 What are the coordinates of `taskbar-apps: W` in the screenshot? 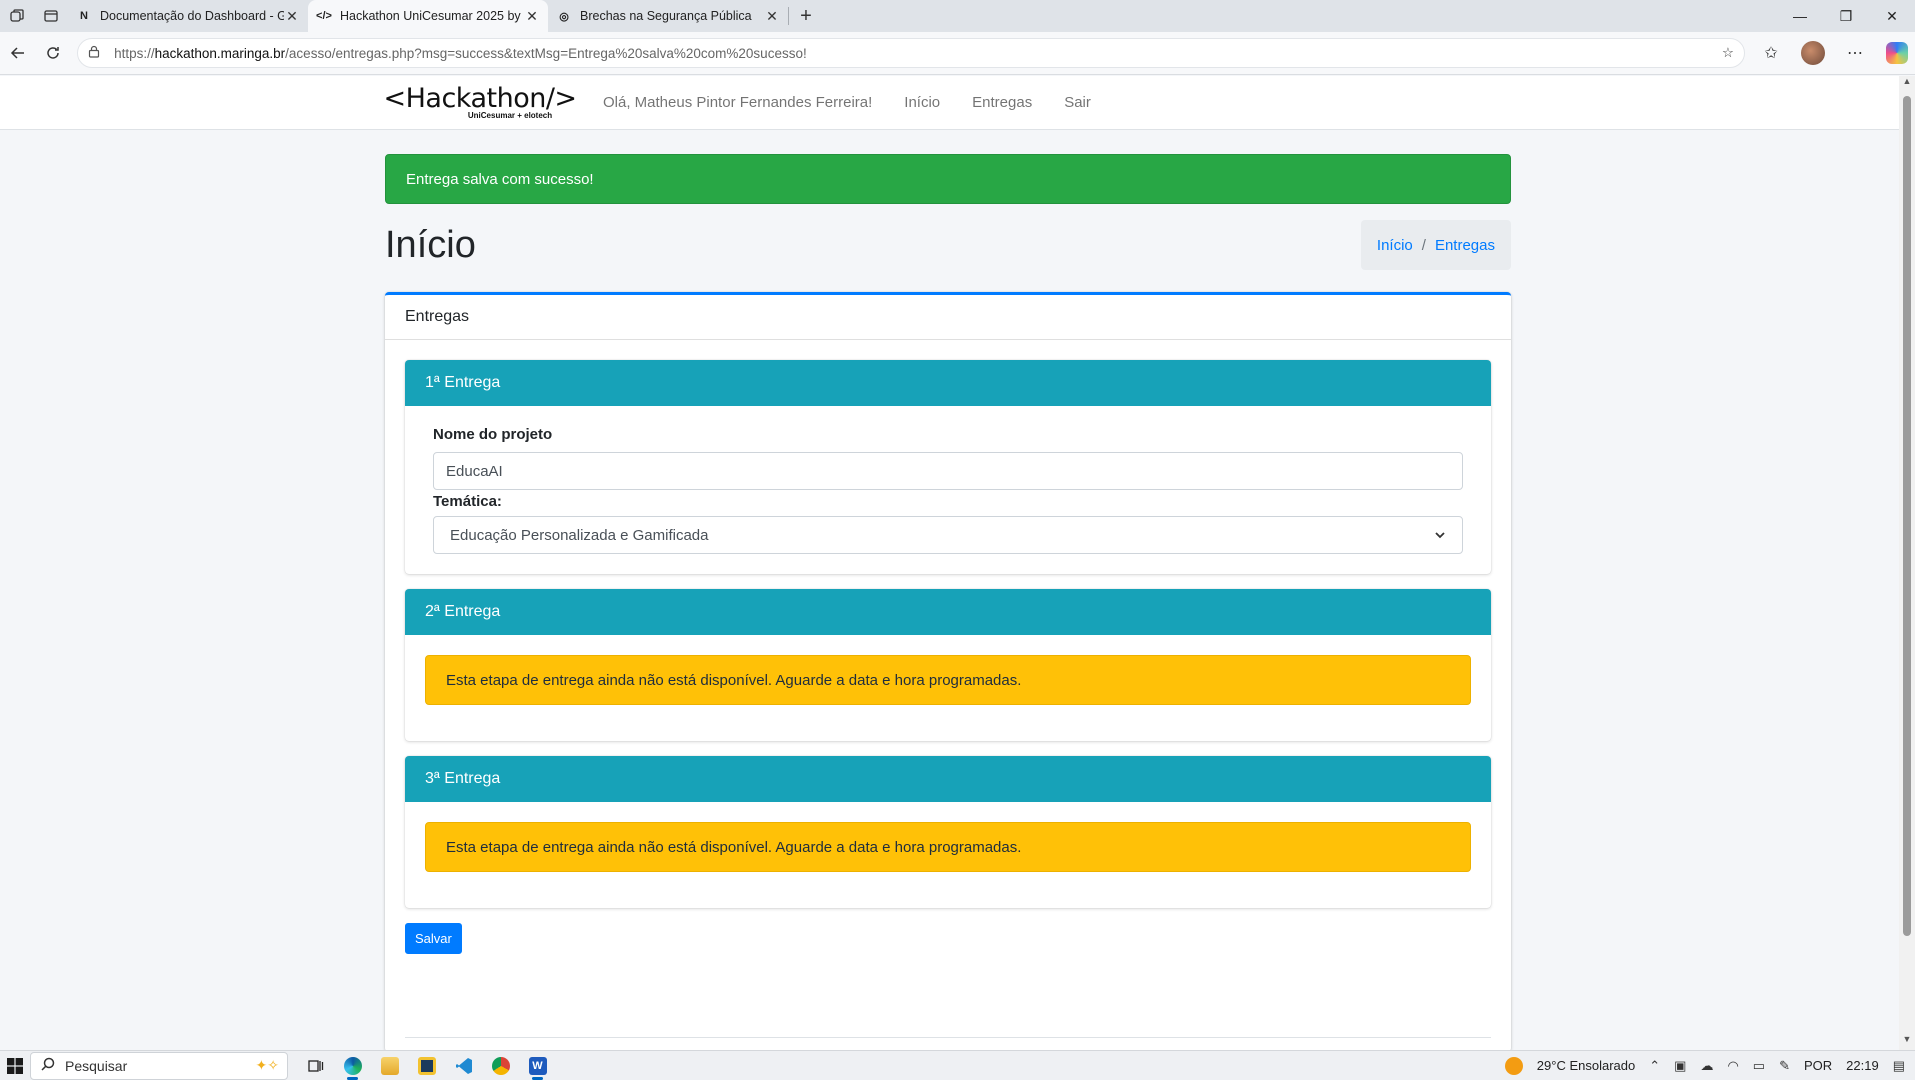 It's located at (426, 1066).